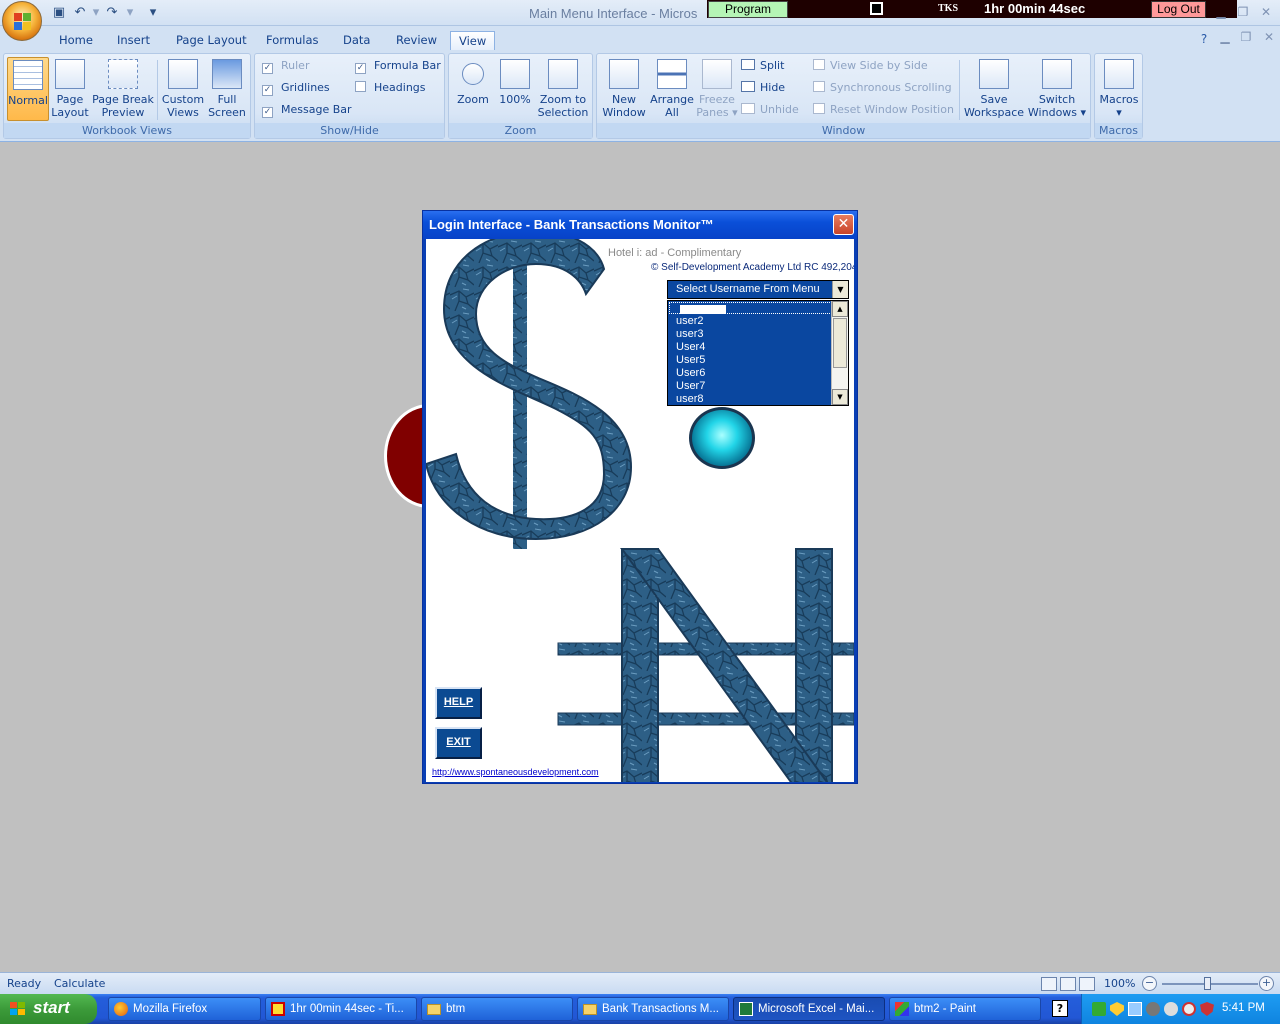  Describe the element at coordinates (1204, 39) in the screenshot. I see `help-icon: ?` at that location.